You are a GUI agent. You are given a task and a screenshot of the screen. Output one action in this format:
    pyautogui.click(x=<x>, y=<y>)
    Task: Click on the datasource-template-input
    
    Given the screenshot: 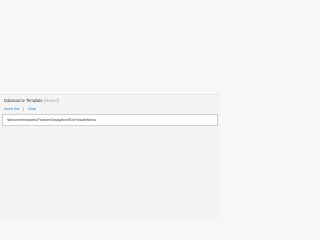 What is the action you would take?
    pyautogui.click(x=110, y=120)
    